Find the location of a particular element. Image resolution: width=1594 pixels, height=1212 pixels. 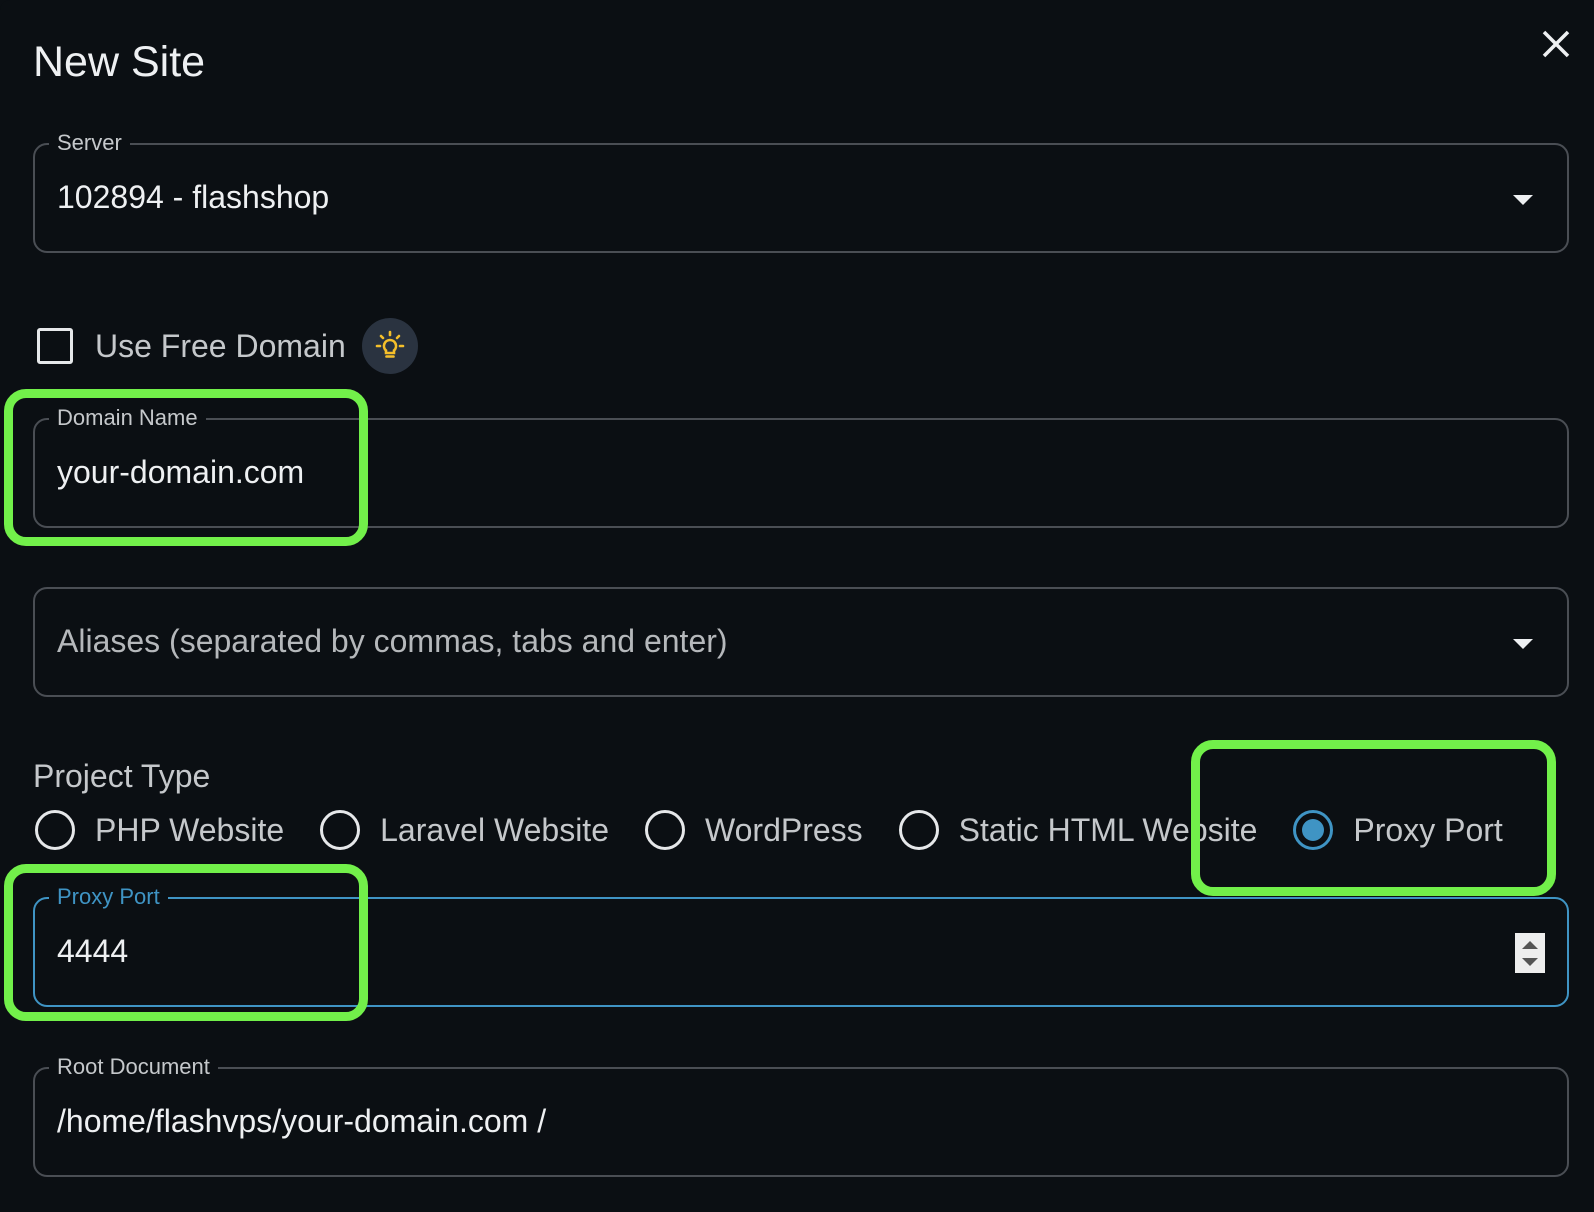

radio-laravel-website: Laravel Website is located at coordinates (464, 830).